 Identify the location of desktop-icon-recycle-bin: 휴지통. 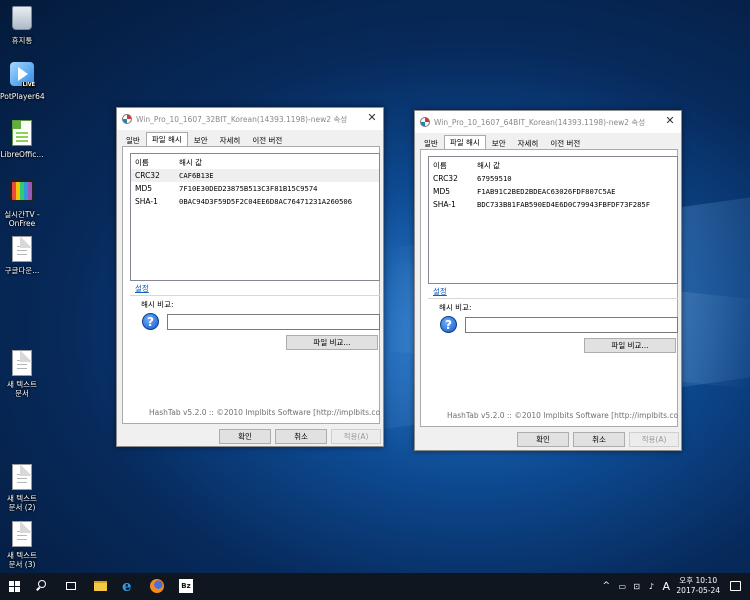
(22, 24).